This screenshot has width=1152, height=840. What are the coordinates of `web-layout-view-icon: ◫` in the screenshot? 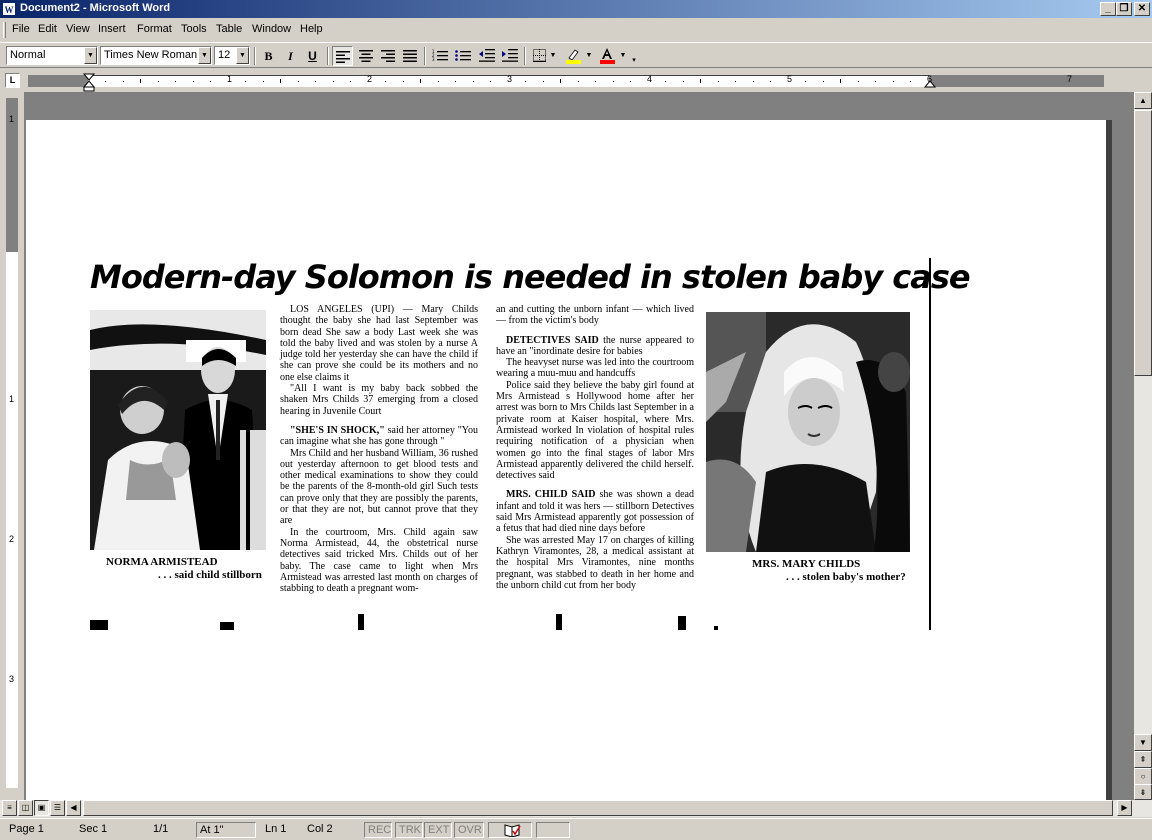 It's located at (25, 808).